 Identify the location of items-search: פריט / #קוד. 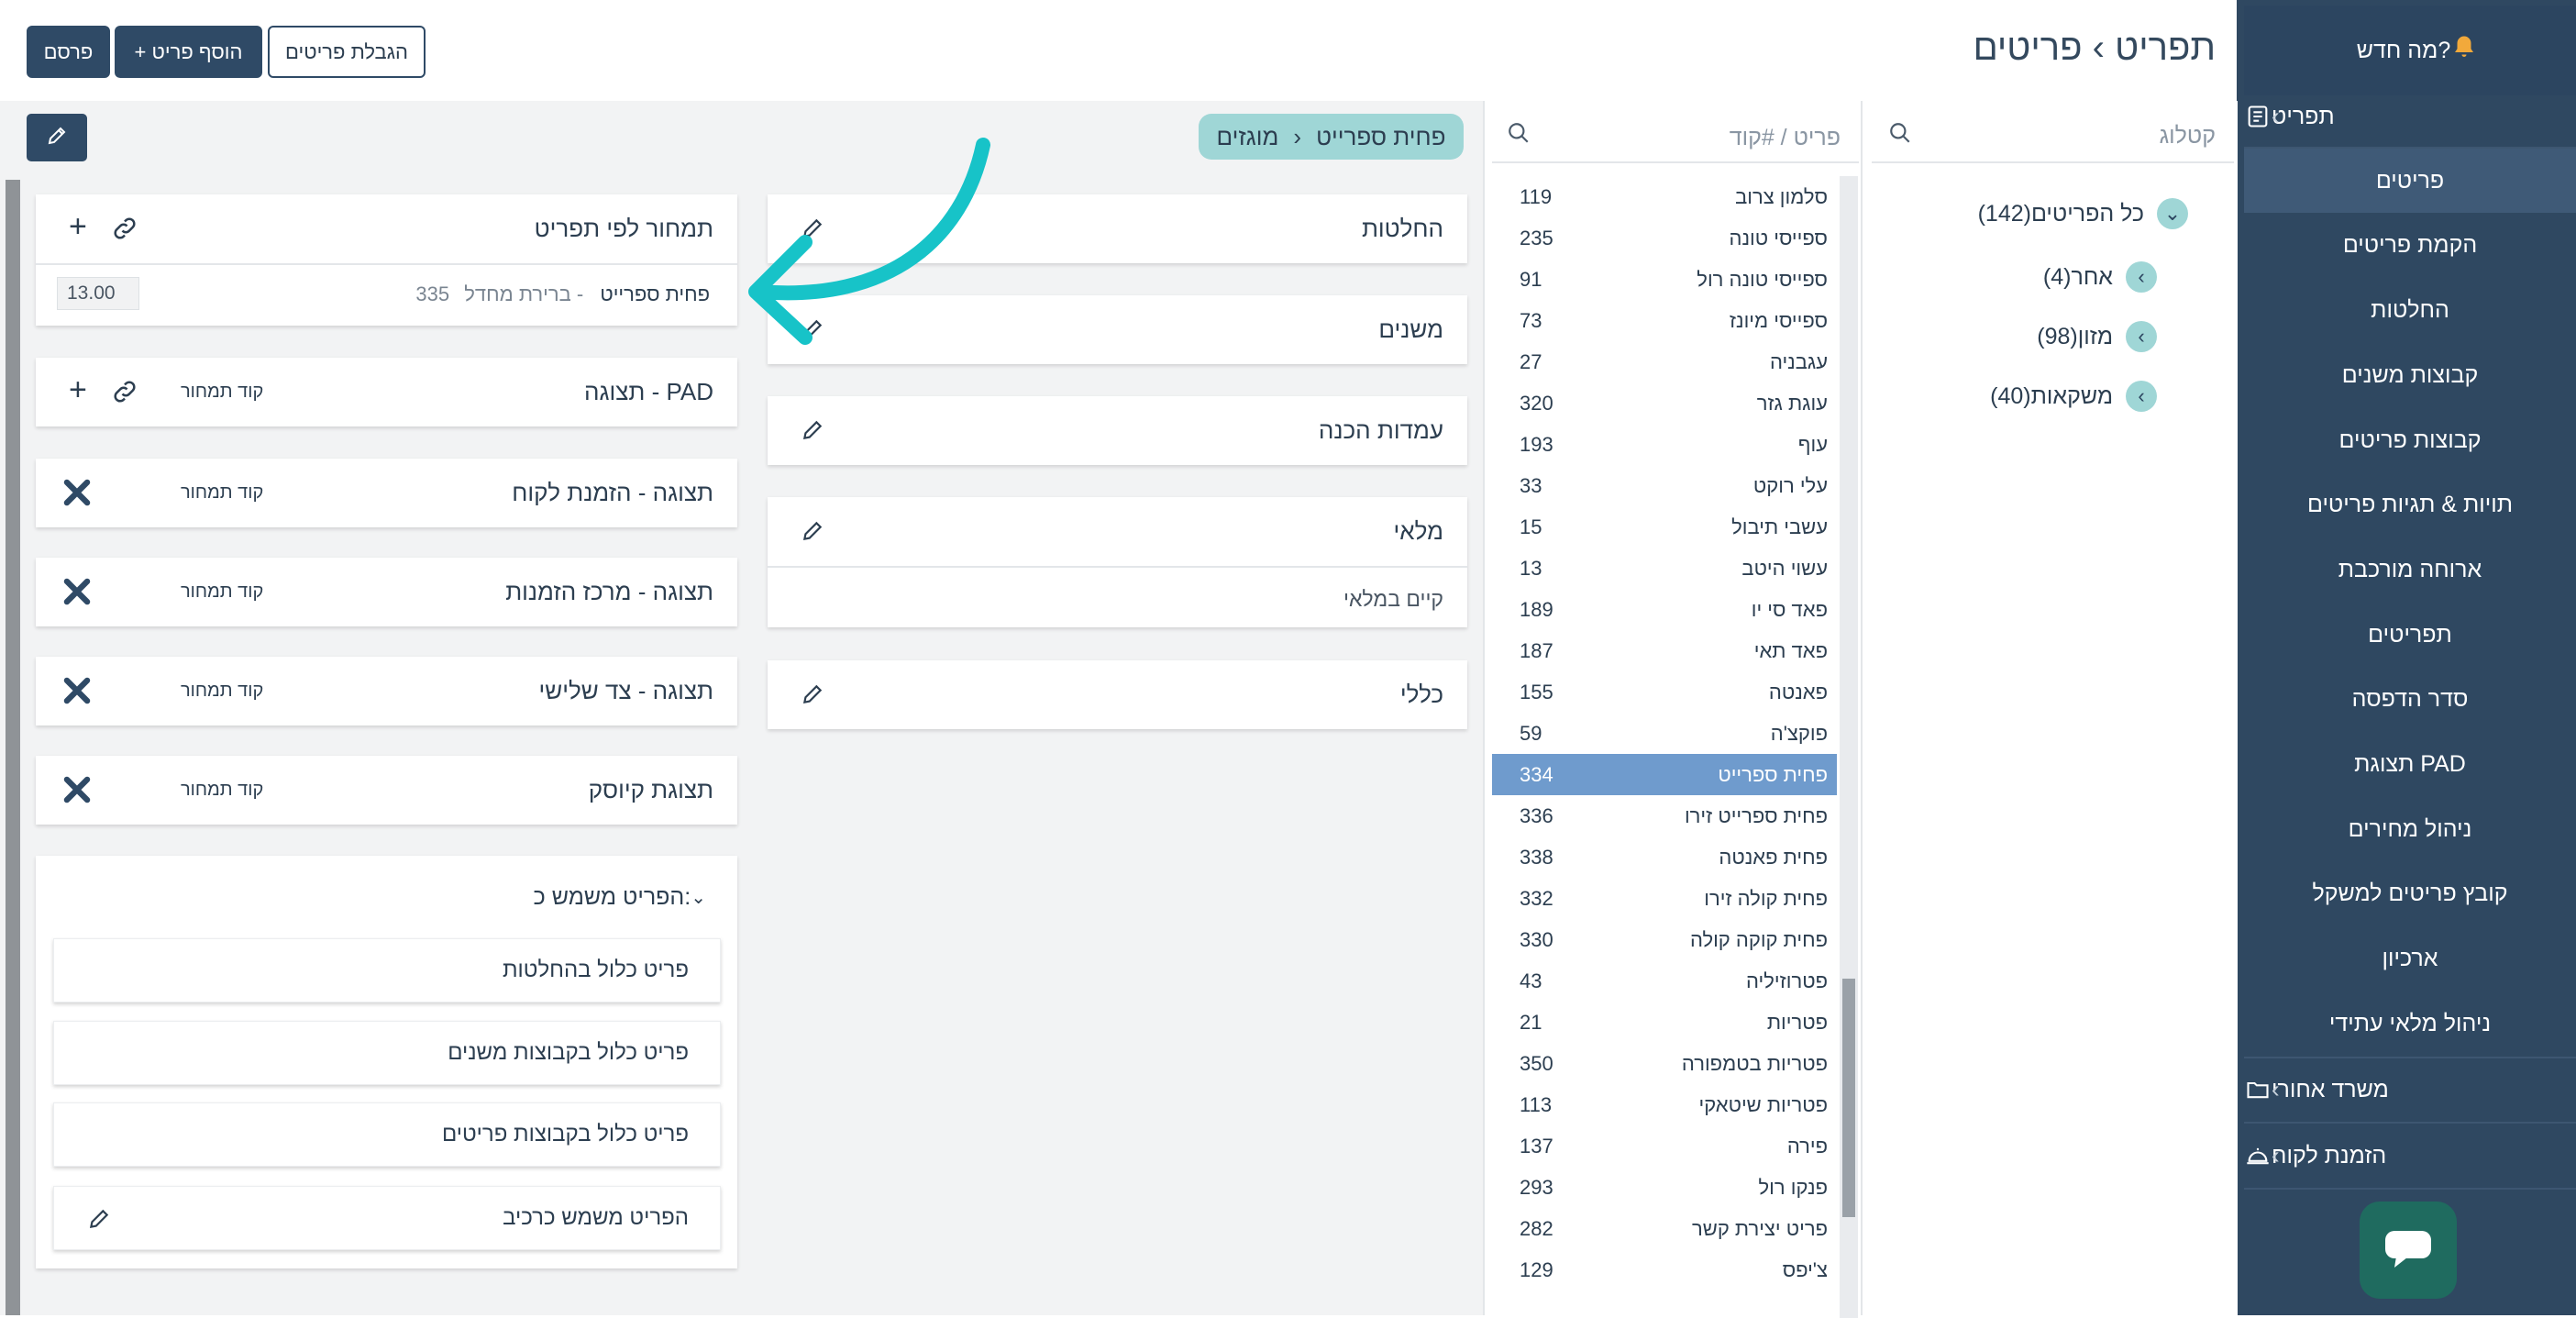
(1675, 132).